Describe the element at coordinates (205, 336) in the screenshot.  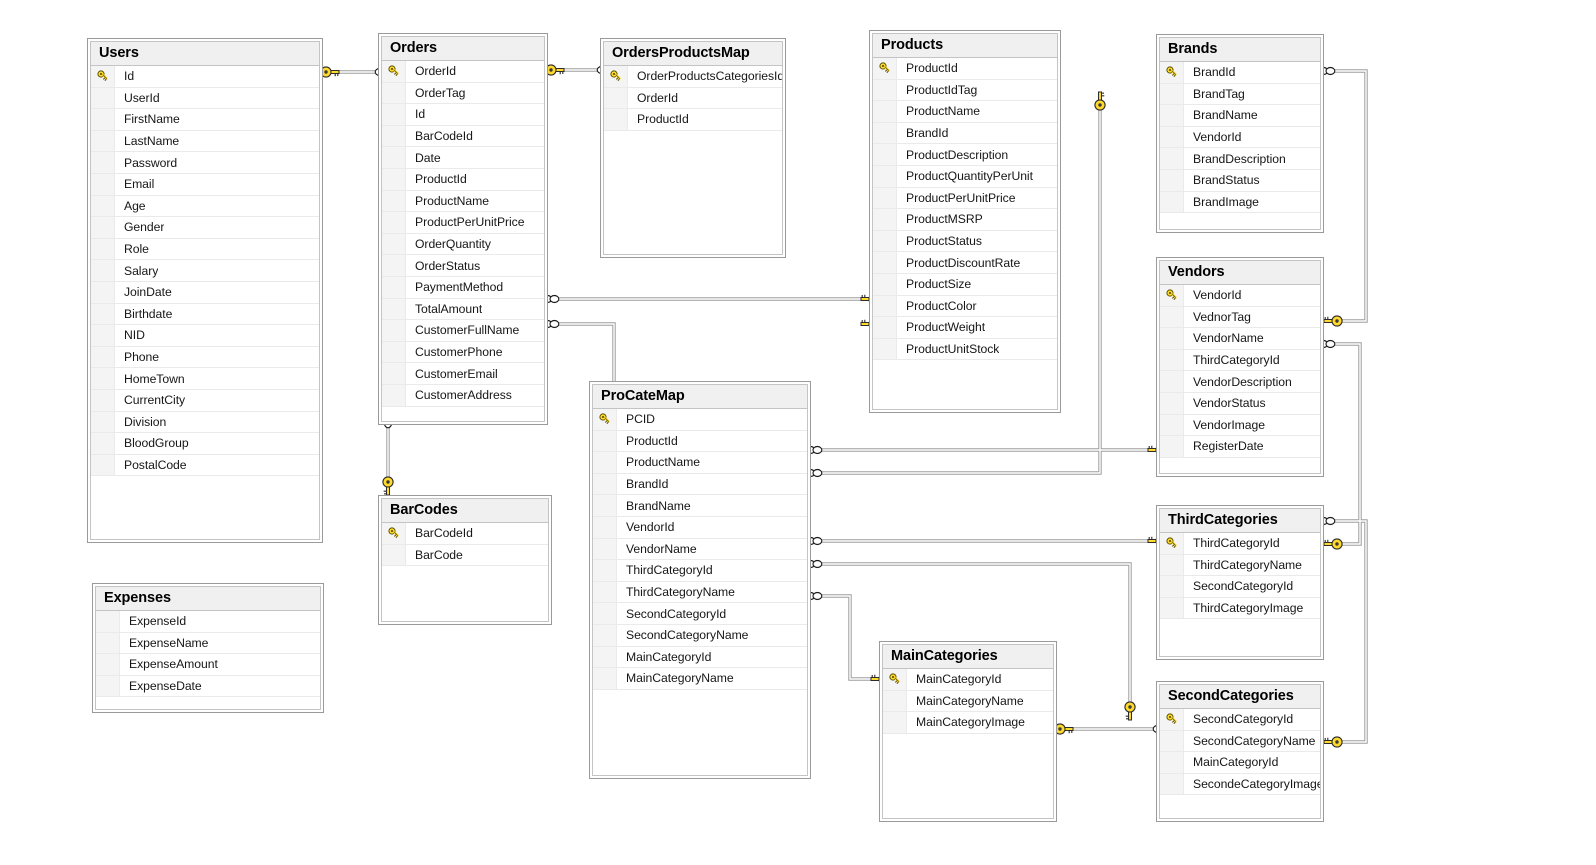
I see `field-row: NID` at that location.